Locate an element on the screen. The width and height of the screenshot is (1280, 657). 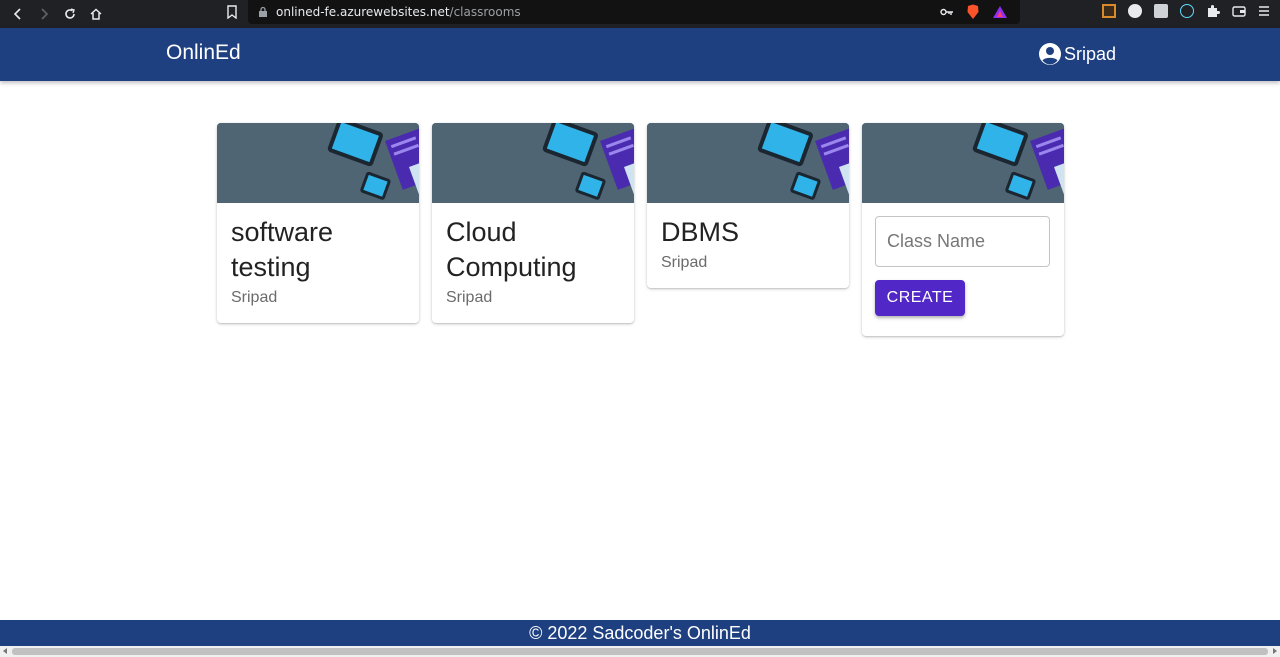
create-button: CREATE is located at coordinates (920, 298).